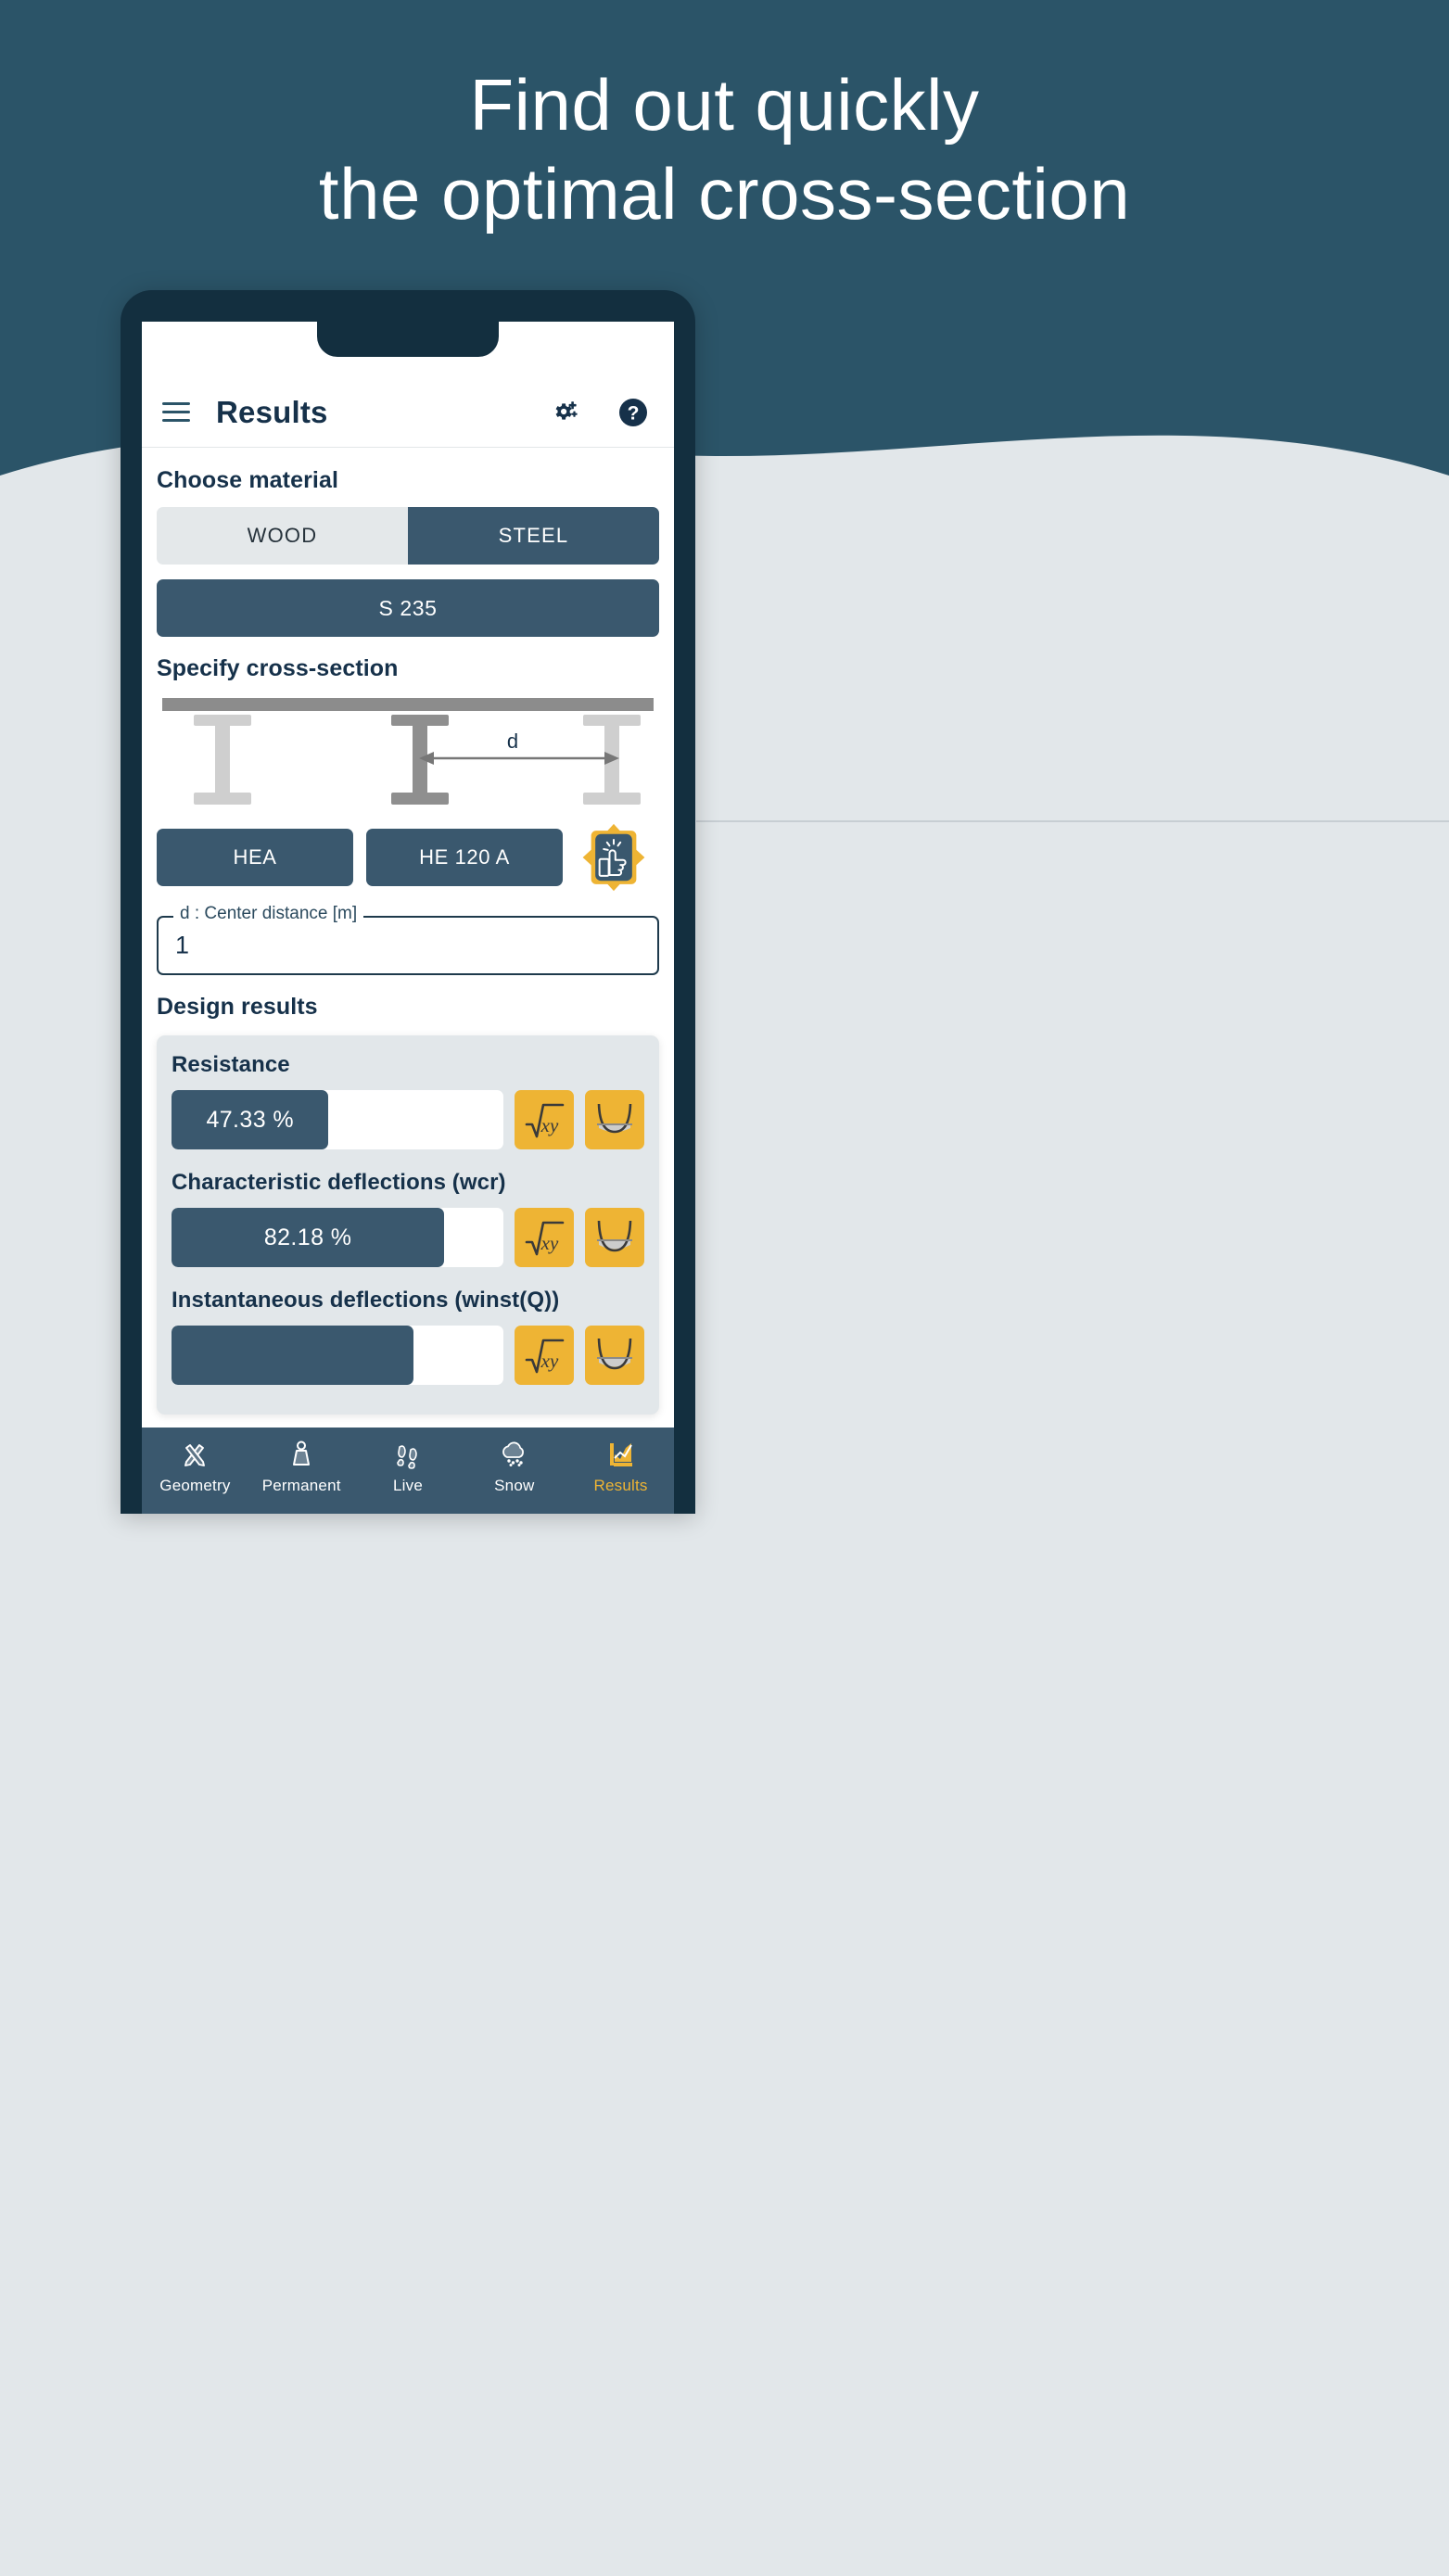  What do you see at coordinates (195, 1454) in the screenshot?
I see `ruler-pencil-icon` at bounding box center [195, 1454].